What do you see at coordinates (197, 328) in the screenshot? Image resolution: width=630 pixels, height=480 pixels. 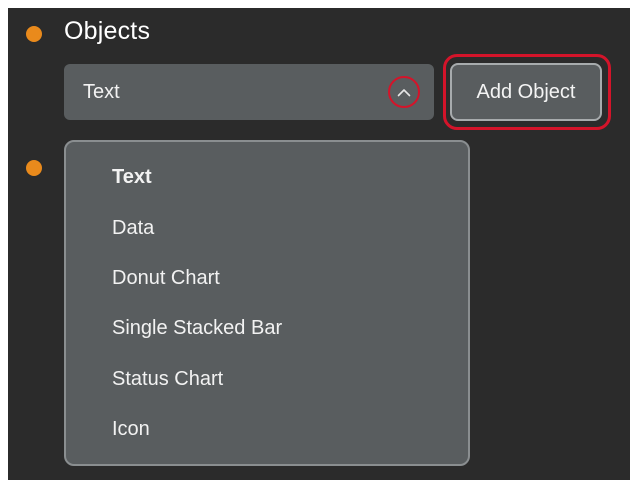 I see `dropdown-option-single-stacked-bar: Single Stacked Bar` at bounding box center [197, 328].